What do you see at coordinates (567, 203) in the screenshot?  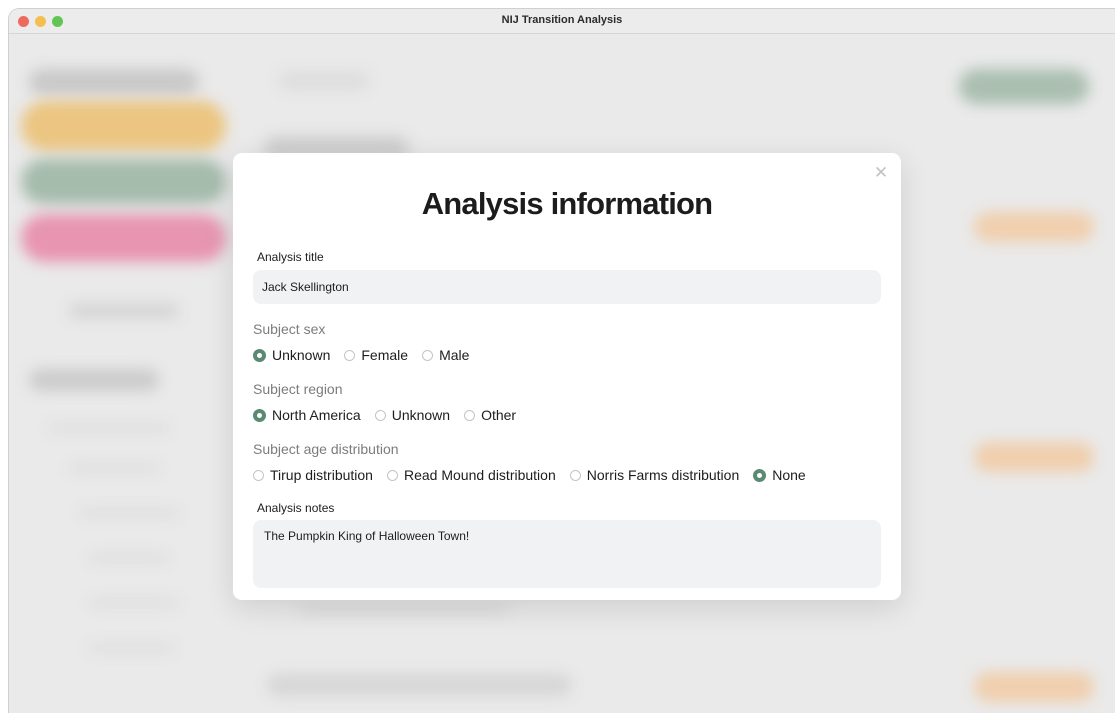 I see `dialog-title: Analysis information` at bounding box center [567, 203].